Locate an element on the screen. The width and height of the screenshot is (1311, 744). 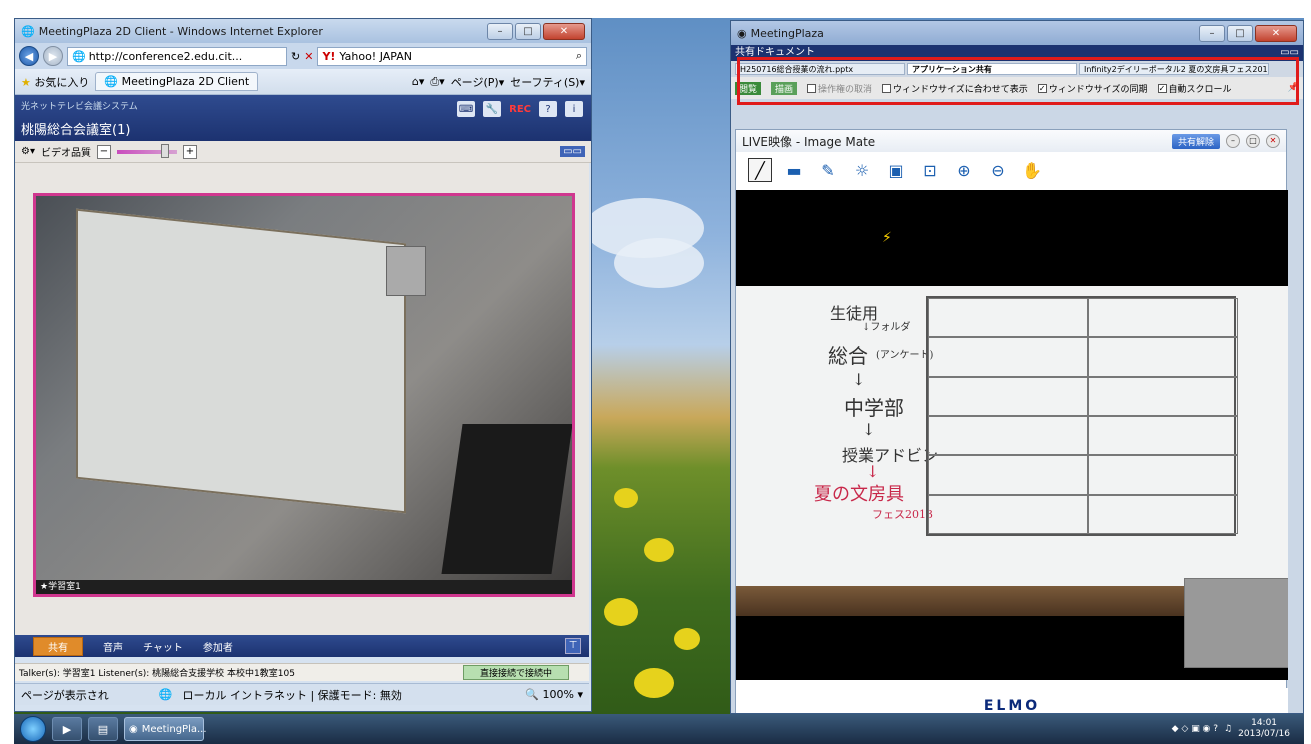
pen-tool-icon: ╱ is located at coordinates (760, 170).